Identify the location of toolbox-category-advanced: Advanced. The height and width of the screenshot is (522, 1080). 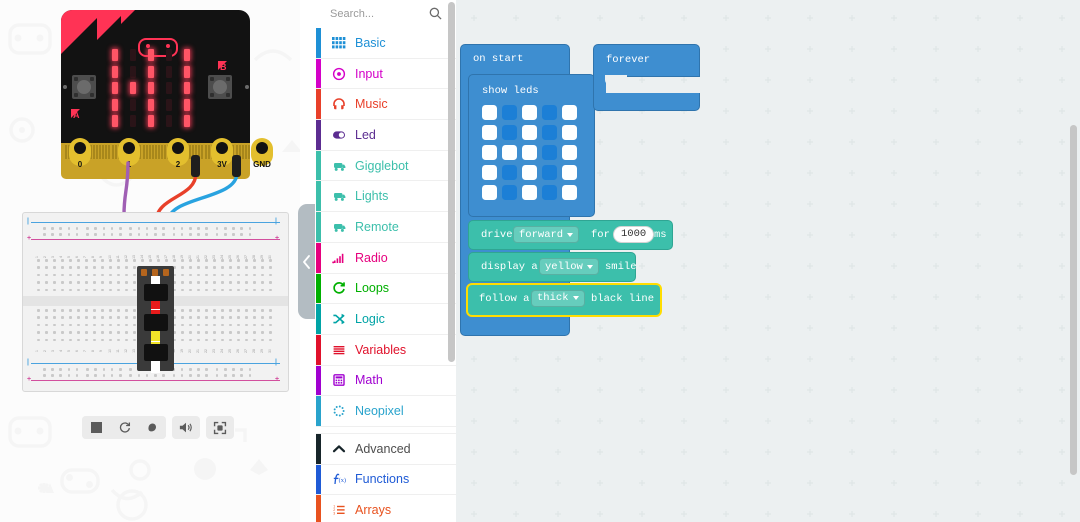
(386, 449).